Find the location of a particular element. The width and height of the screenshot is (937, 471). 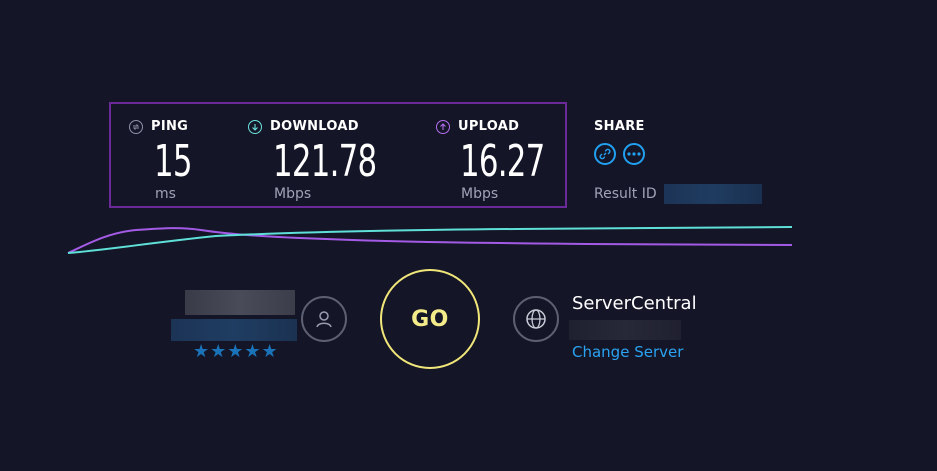

user-icon is located at coordinates (324, 319).